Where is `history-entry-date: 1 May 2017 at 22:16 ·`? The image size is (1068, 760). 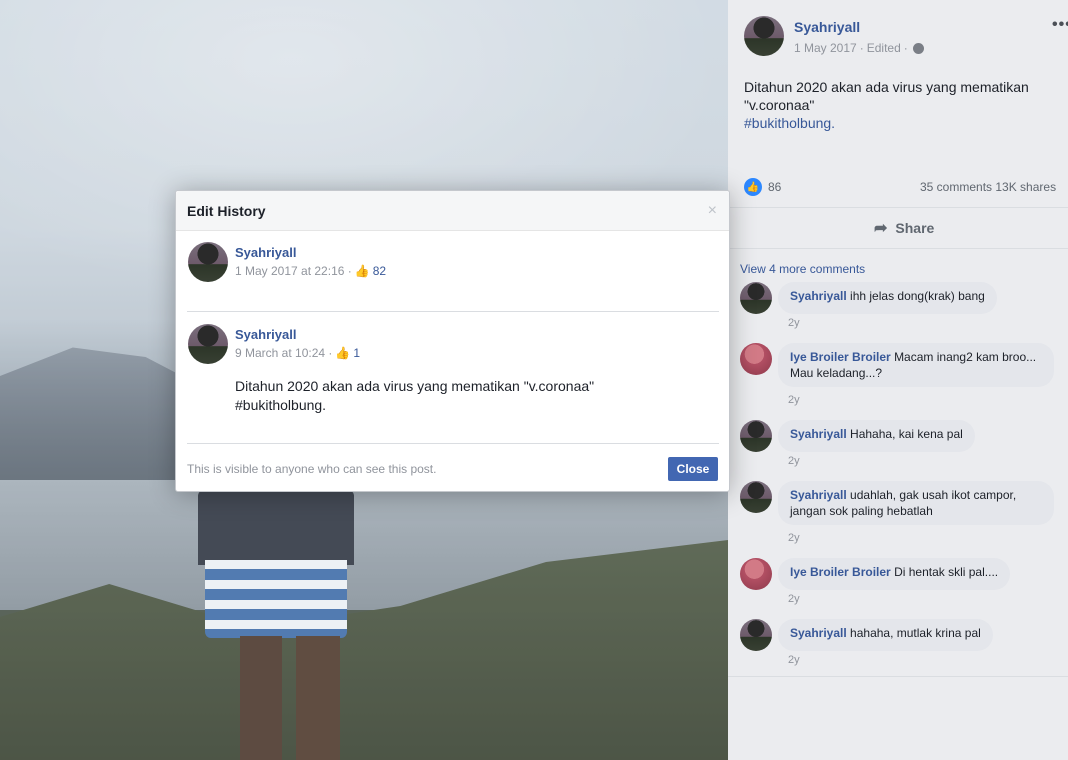 history-entry-date: 1 May 2017 at 22:16 · is located at coordinates (293, 271).